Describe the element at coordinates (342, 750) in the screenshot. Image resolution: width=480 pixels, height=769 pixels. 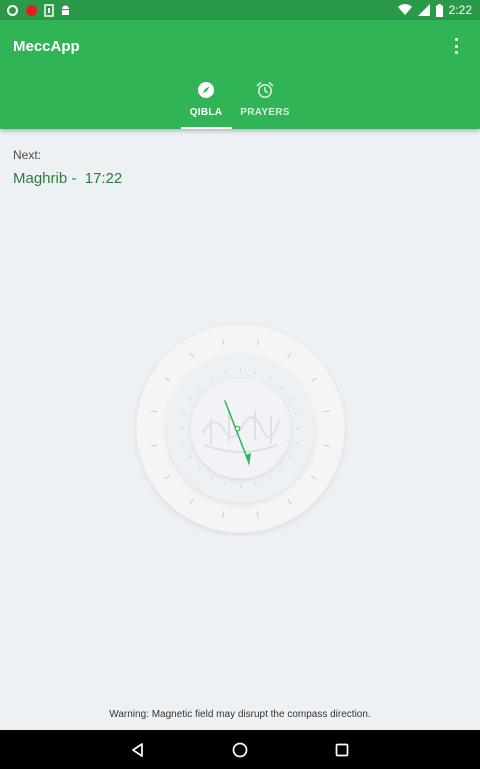
I see `recents-square-icon` at that location.